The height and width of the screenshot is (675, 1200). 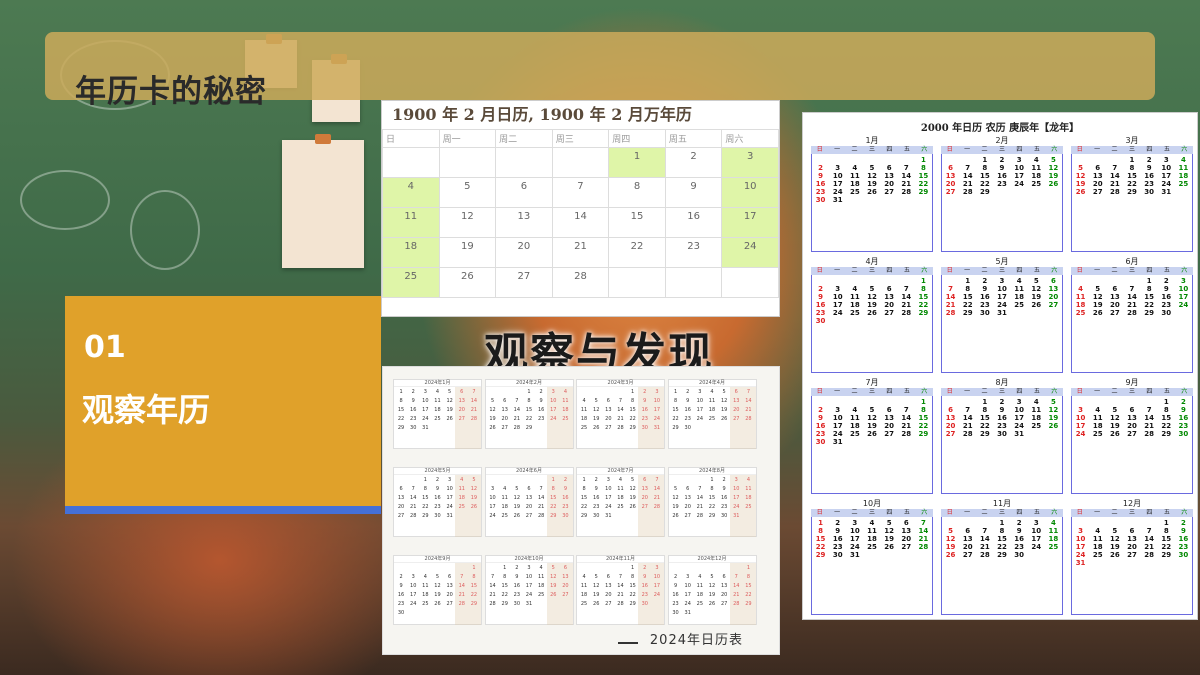 I want to click on day: 8, so click(x=675, y=401).